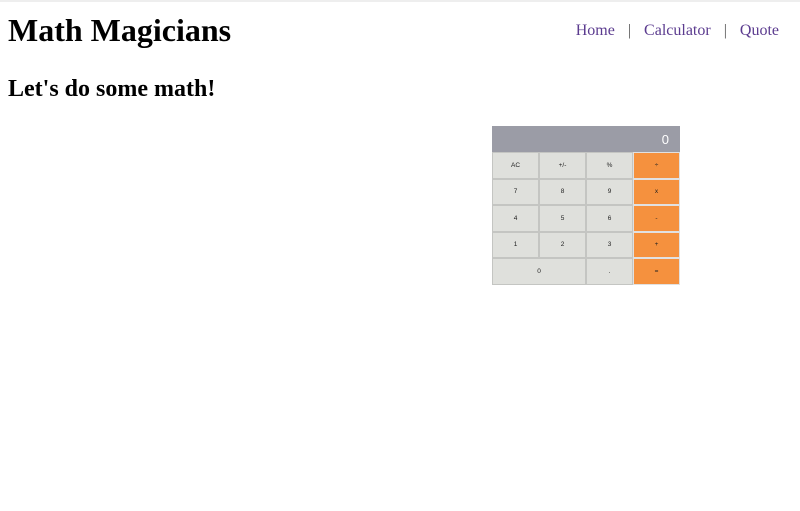 The image size is (800, 511). I want to click on nav-link-quote: Quote, so click(759, 31).